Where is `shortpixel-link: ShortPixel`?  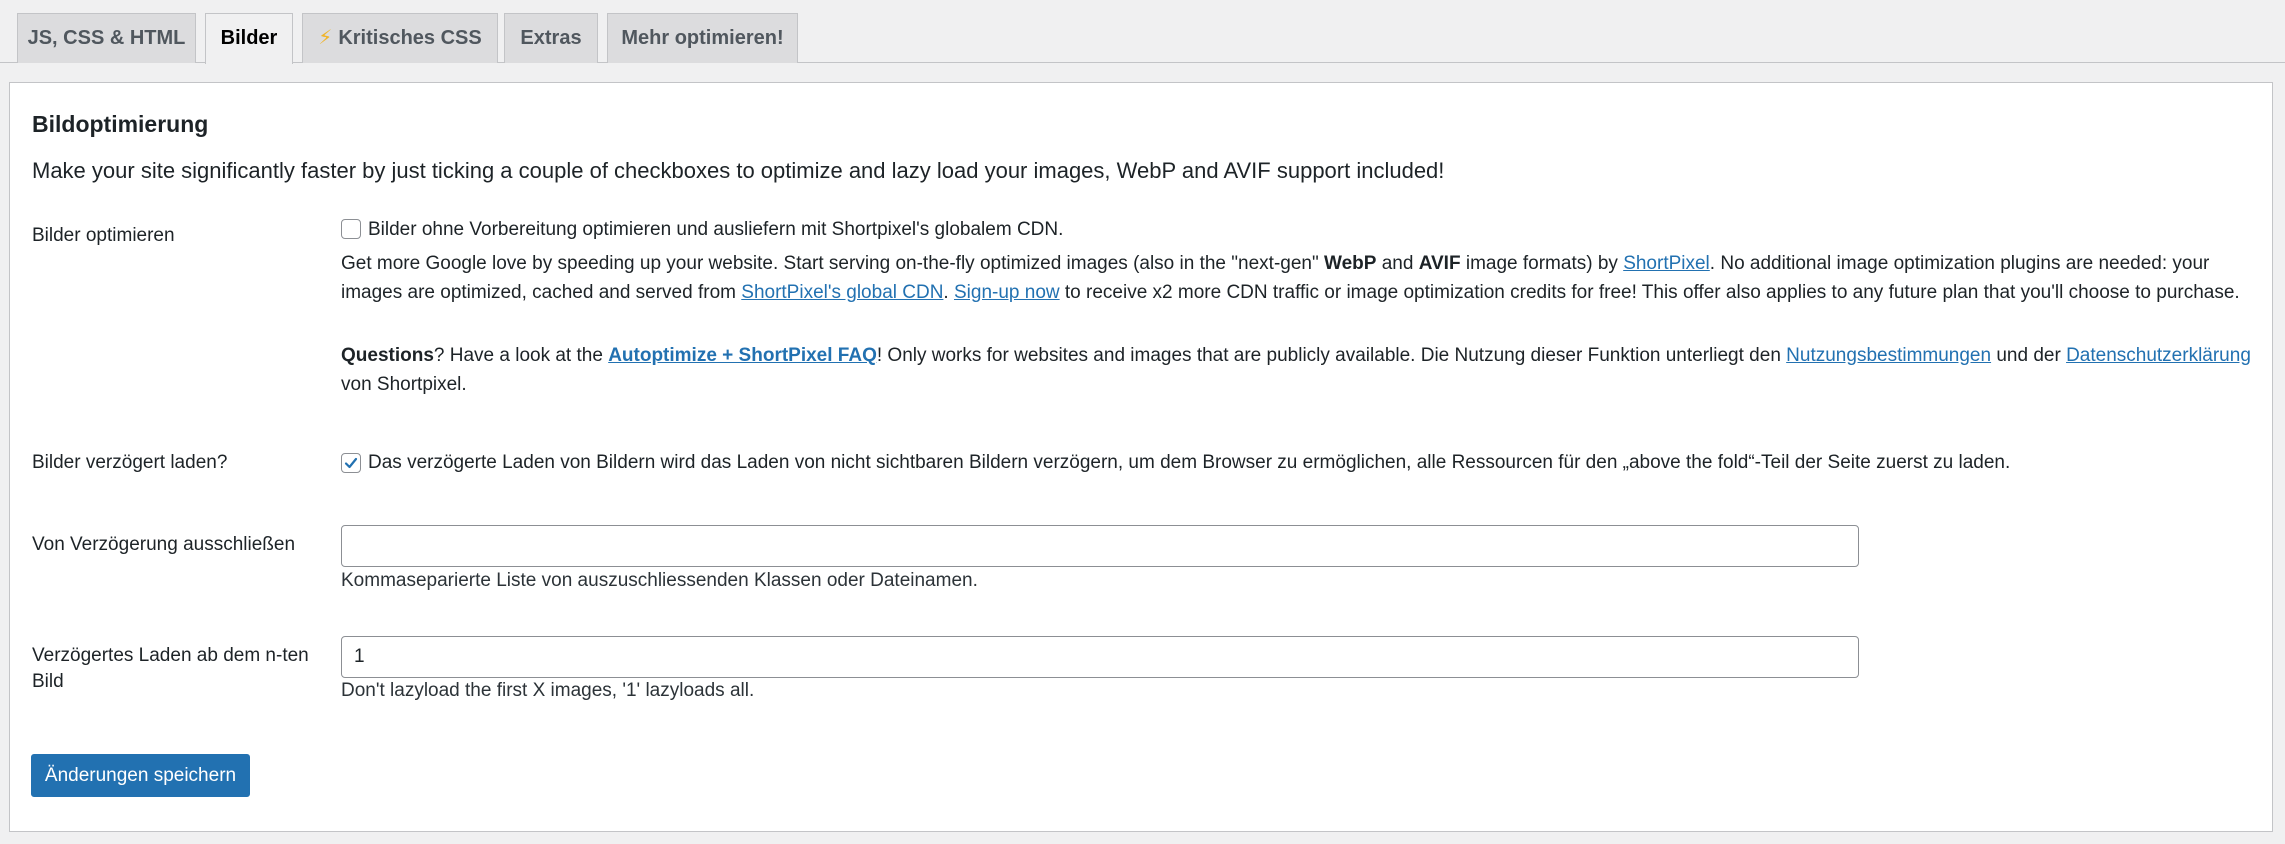 shortpixel-link: ShortPixel is located at coordinates (1666, 263).